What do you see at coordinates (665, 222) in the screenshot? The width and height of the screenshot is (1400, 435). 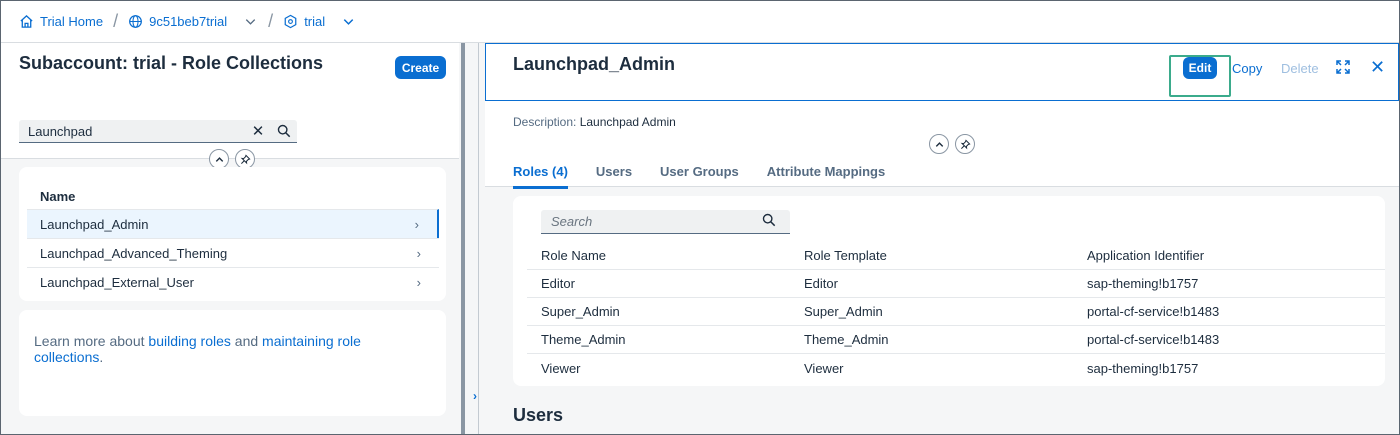 I see `roles-search-input: Search` at bounding box center [665, 222].